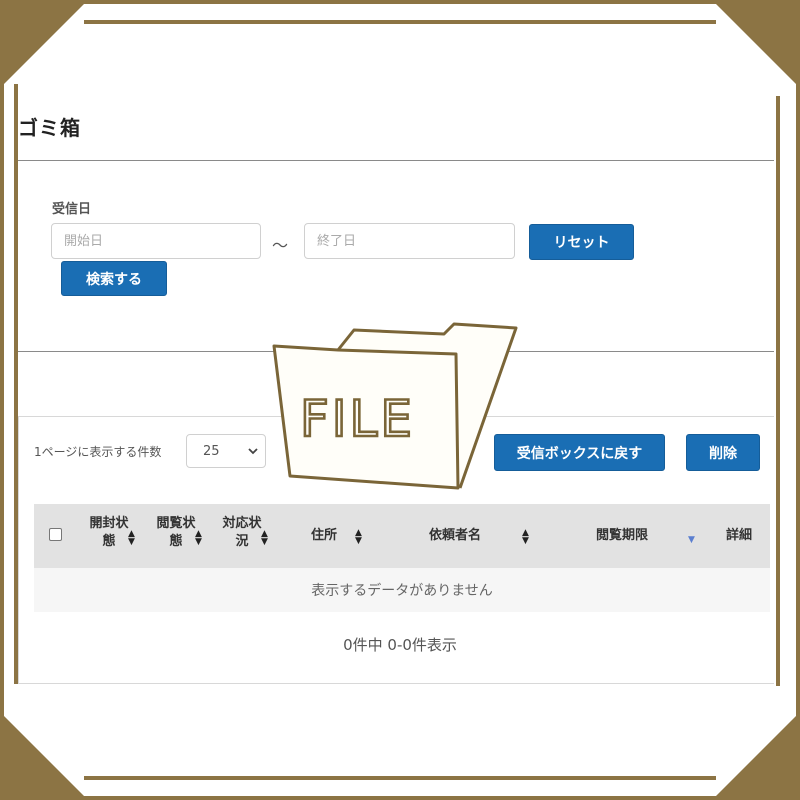  What do you see at coordinates (691, 540) in the screenshot?
I see `sort-desc-active-icon: ▼` at bounding box center [691, 540].